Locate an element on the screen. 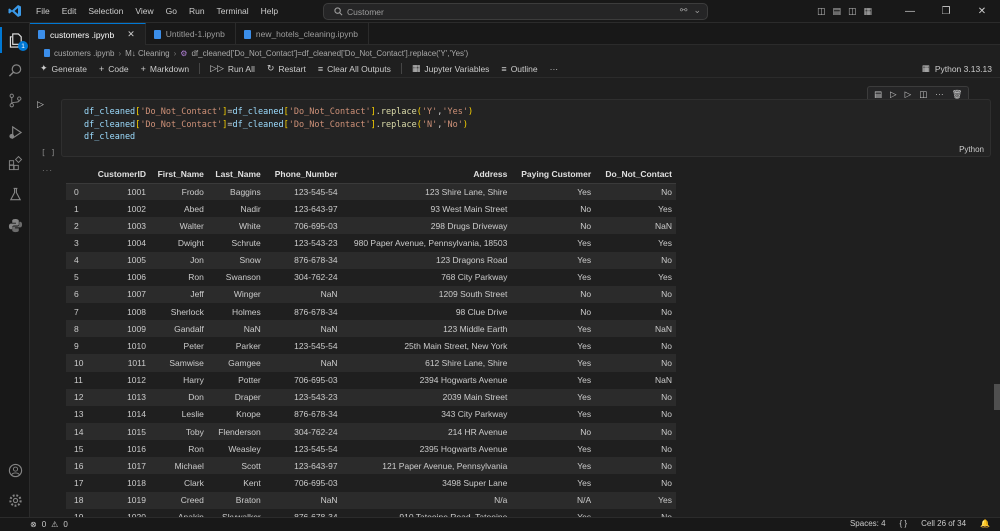 This screenshot has width=1000, height=531. run-all-button: ▷▷ Run All is located at coordinates (232, 68).